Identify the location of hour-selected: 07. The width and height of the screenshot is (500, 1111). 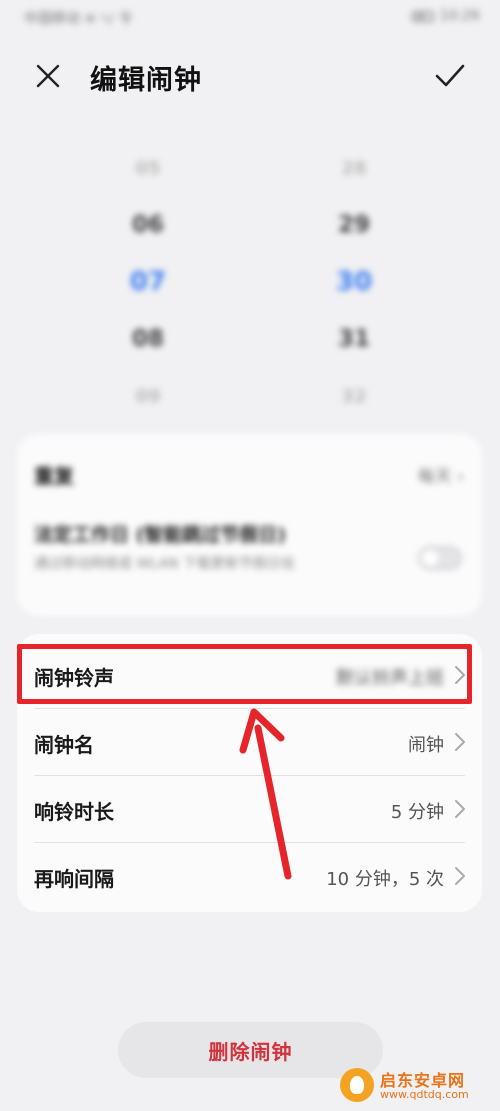
(148, 282).